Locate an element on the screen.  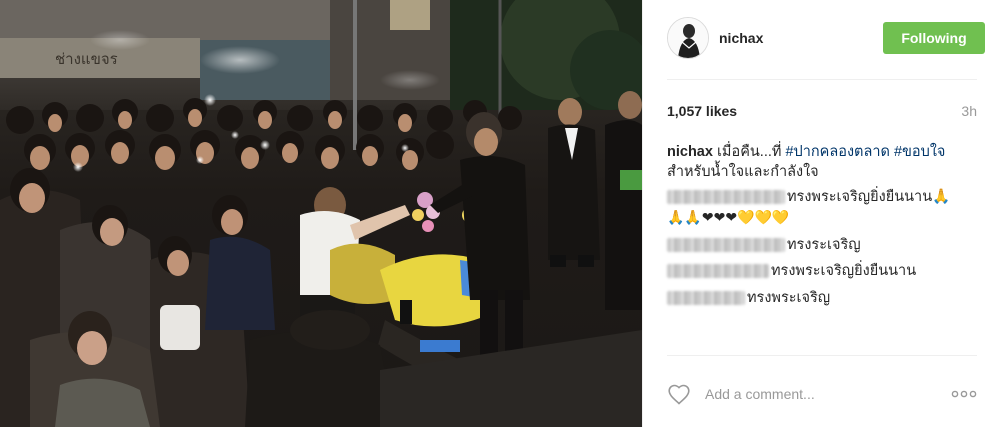
username-link: nichax is located at coordinates (741, 38).